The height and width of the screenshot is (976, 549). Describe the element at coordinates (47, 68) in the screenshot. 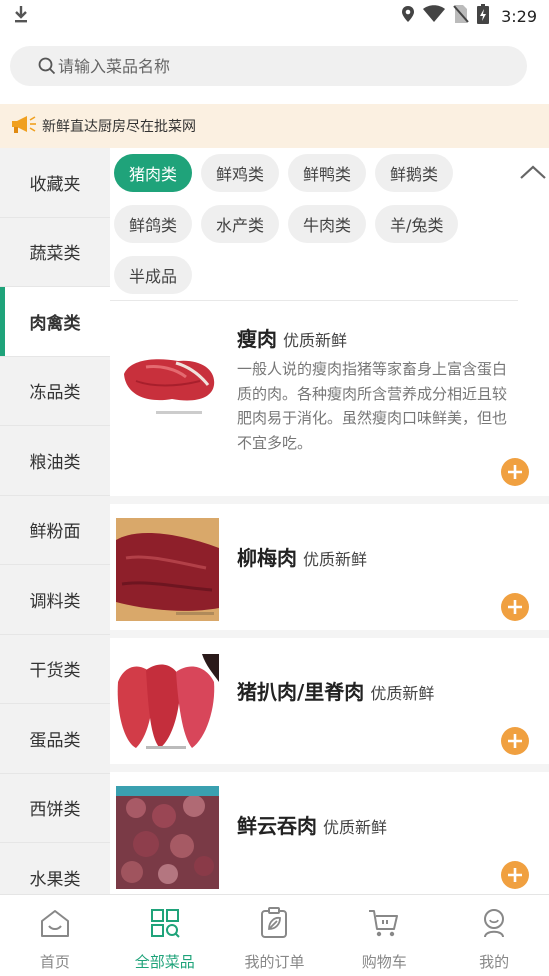

I see `search-icon` at that location.